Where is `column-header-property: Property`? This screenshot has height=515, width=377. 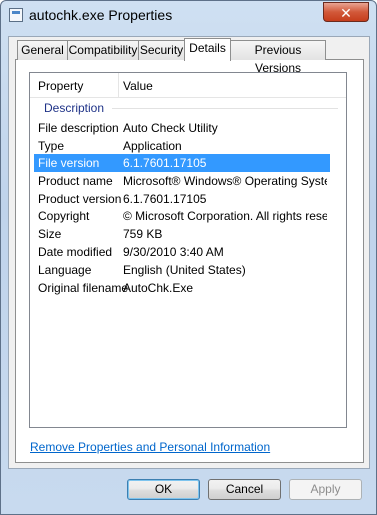
column-header-property: Property is located at coordinates (60, 86).